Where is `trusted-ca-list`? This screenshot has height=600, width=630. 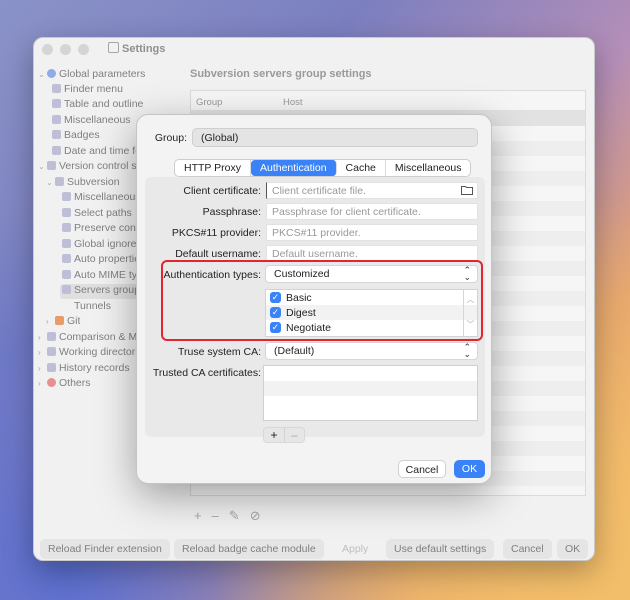
trusted-ca-list is located at coordinates (370, 393).